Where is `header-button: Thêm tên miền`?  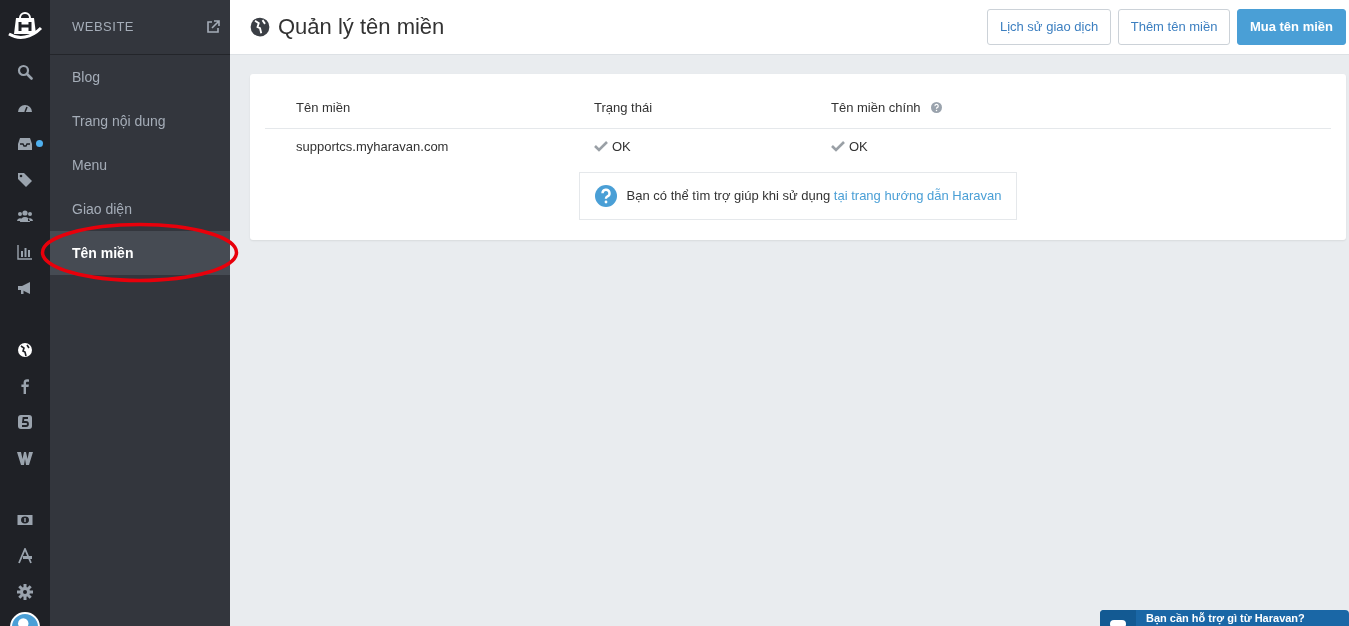 header-button: Thêm tên miền is located at coordinates (1174, 27).